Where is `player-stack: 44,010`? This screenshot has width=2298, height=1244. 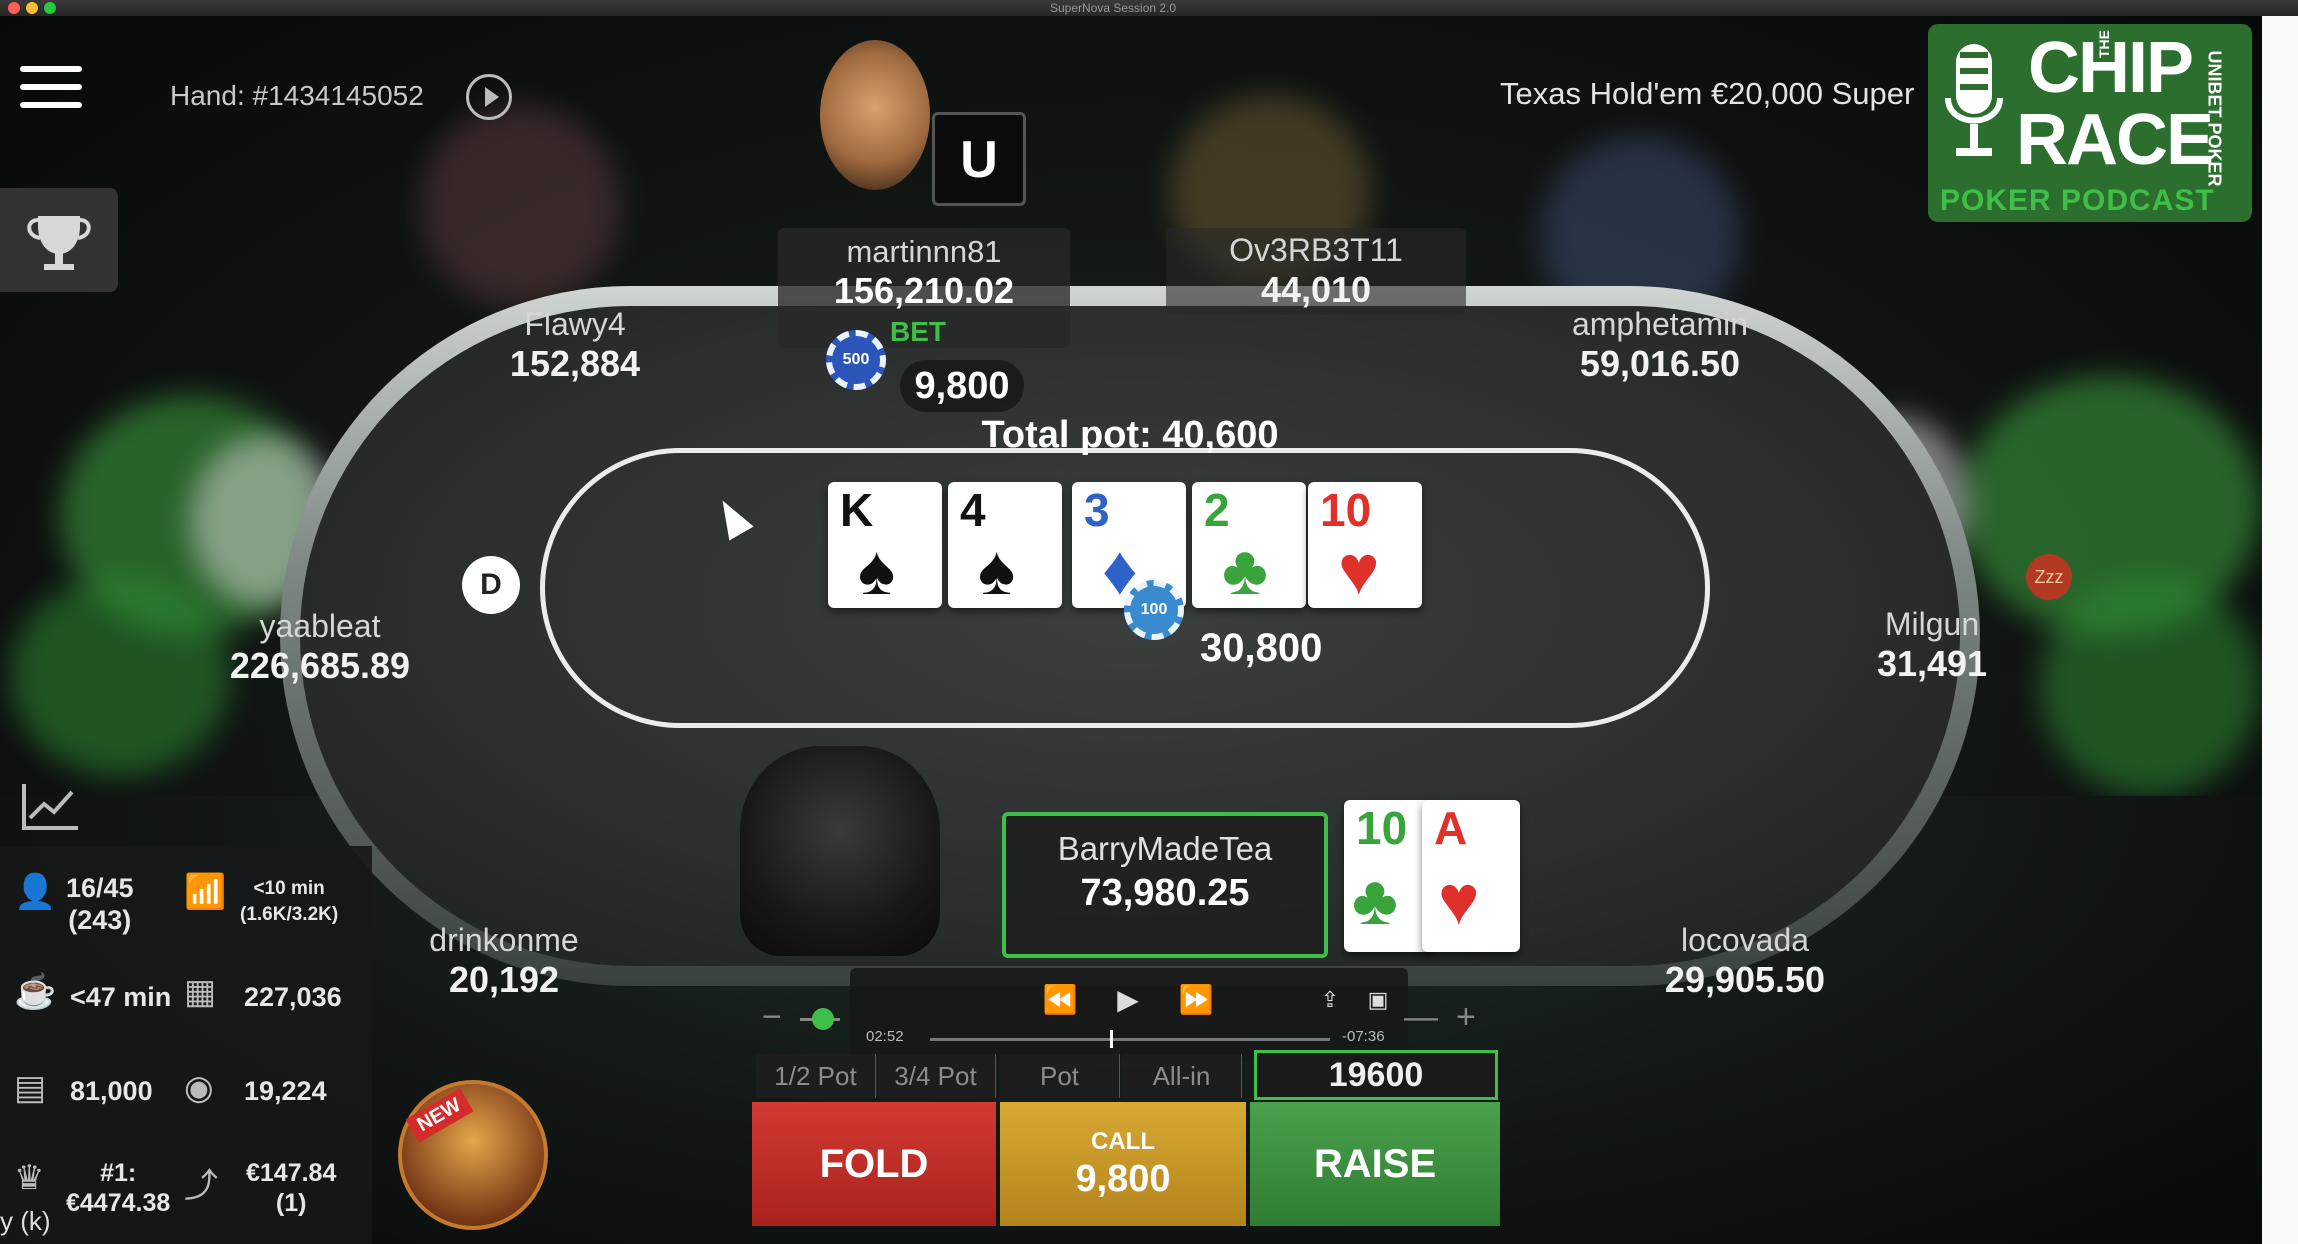
player-stack: 44,010 is located at coordinates (1316, 289).